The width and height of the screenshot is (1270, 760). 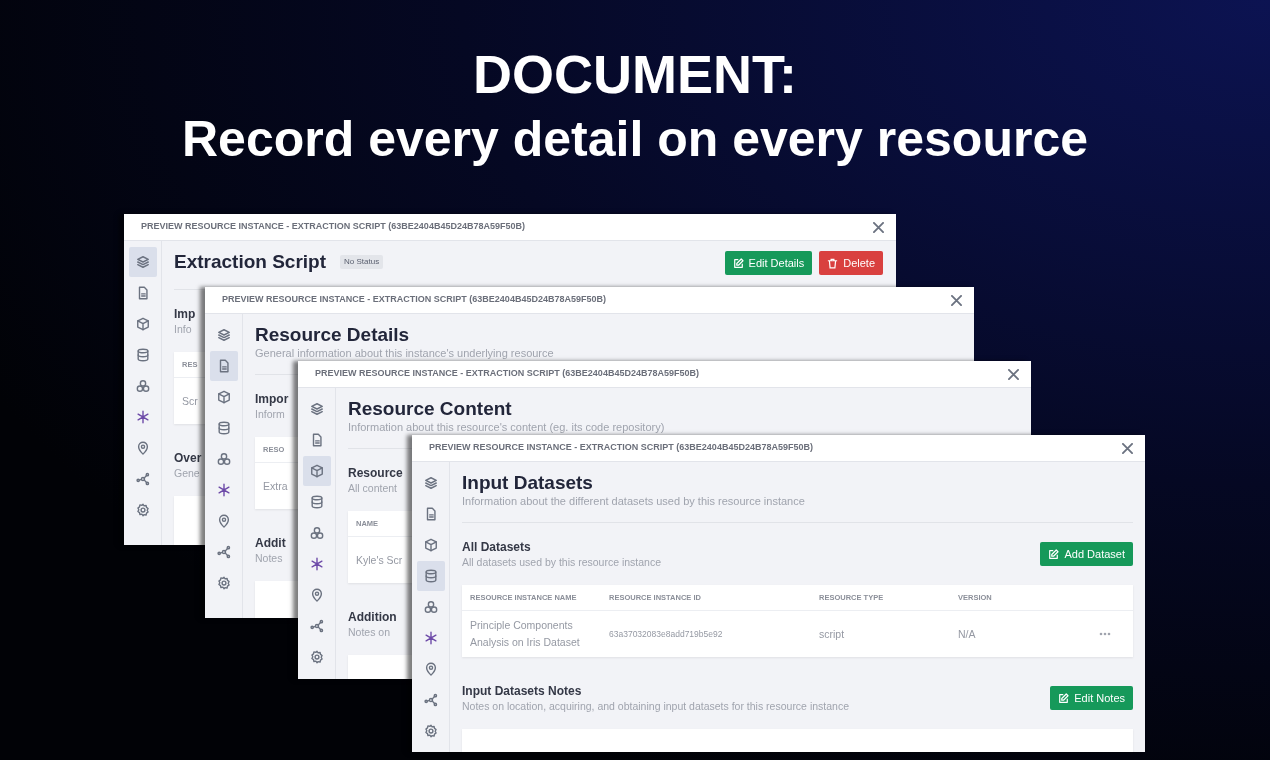 What do you see at coordinates (1105, 634) in the screenshot?
I see `more-icon` at bounding box center [1105, 634].